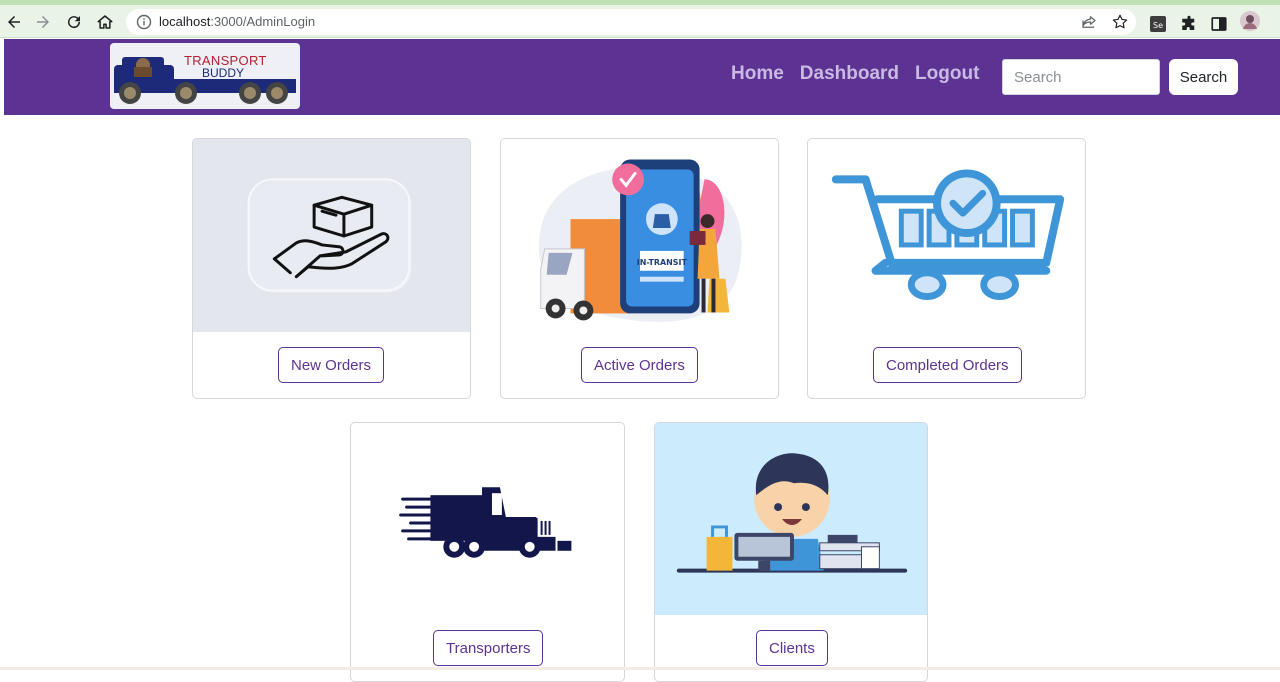 The image size is (1280, 682). Describe the element at coordinates (74, 22) in the screenshot. I see `reload-icon` at that location.